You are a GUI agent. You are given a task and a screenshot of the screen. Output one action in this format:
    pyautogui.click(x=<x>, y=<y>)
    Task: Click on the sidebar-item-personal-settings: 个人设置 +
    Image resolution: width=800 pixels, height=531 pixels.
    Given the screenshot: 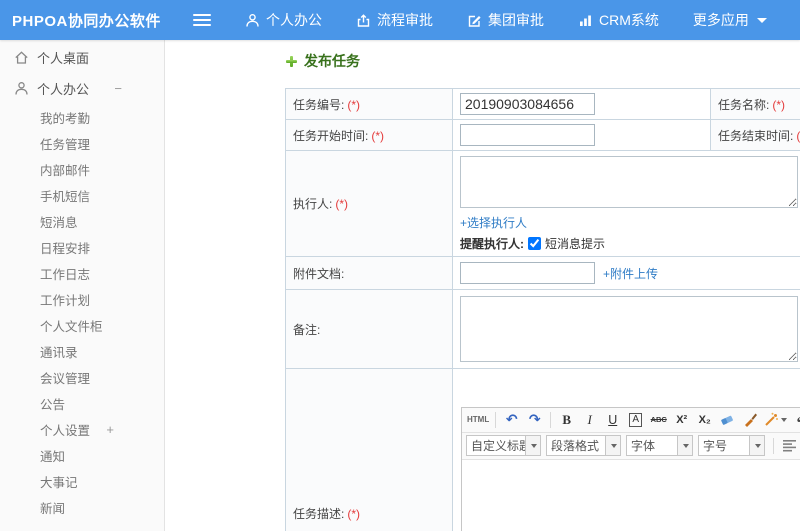 What is the action you would take?
    pyautogui.click(x=82, y=429)
    